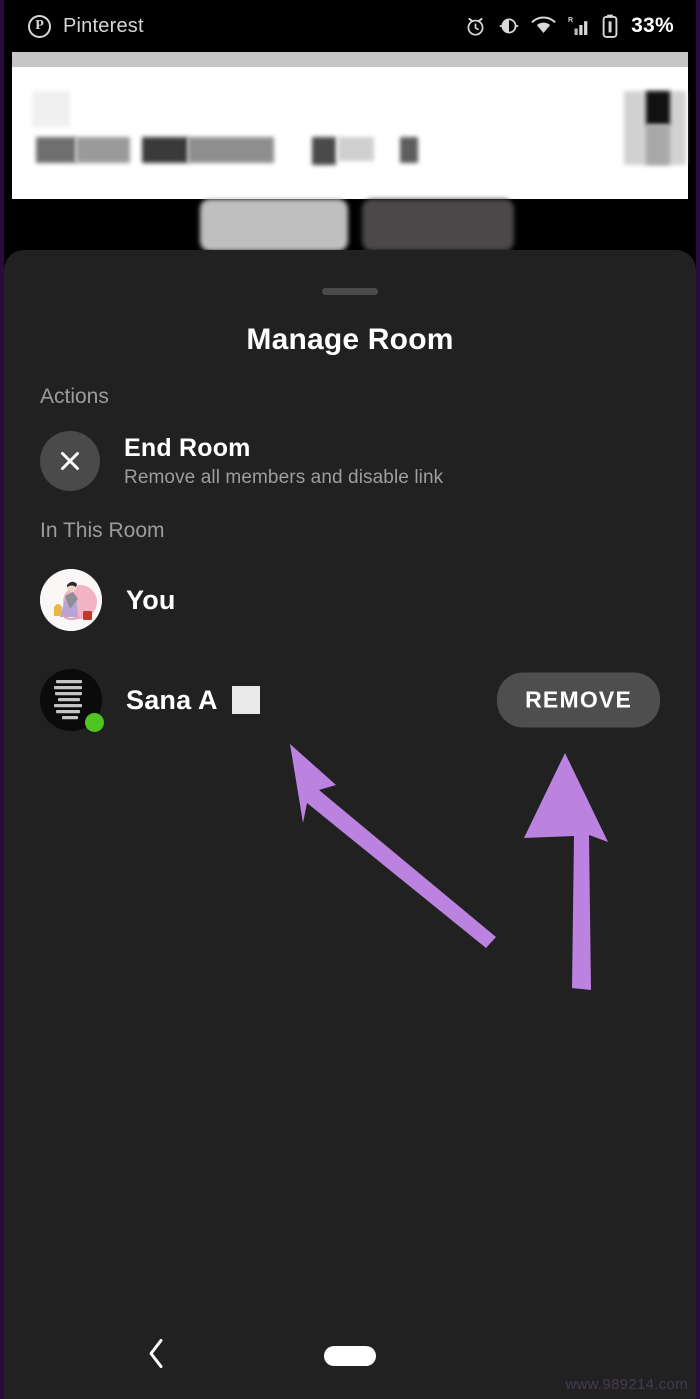 The height and width of the screenshot is (1399, 700). Describe the element at coordinates (350, 600) in the screenshot. I see `member-row-you: You` at that location.